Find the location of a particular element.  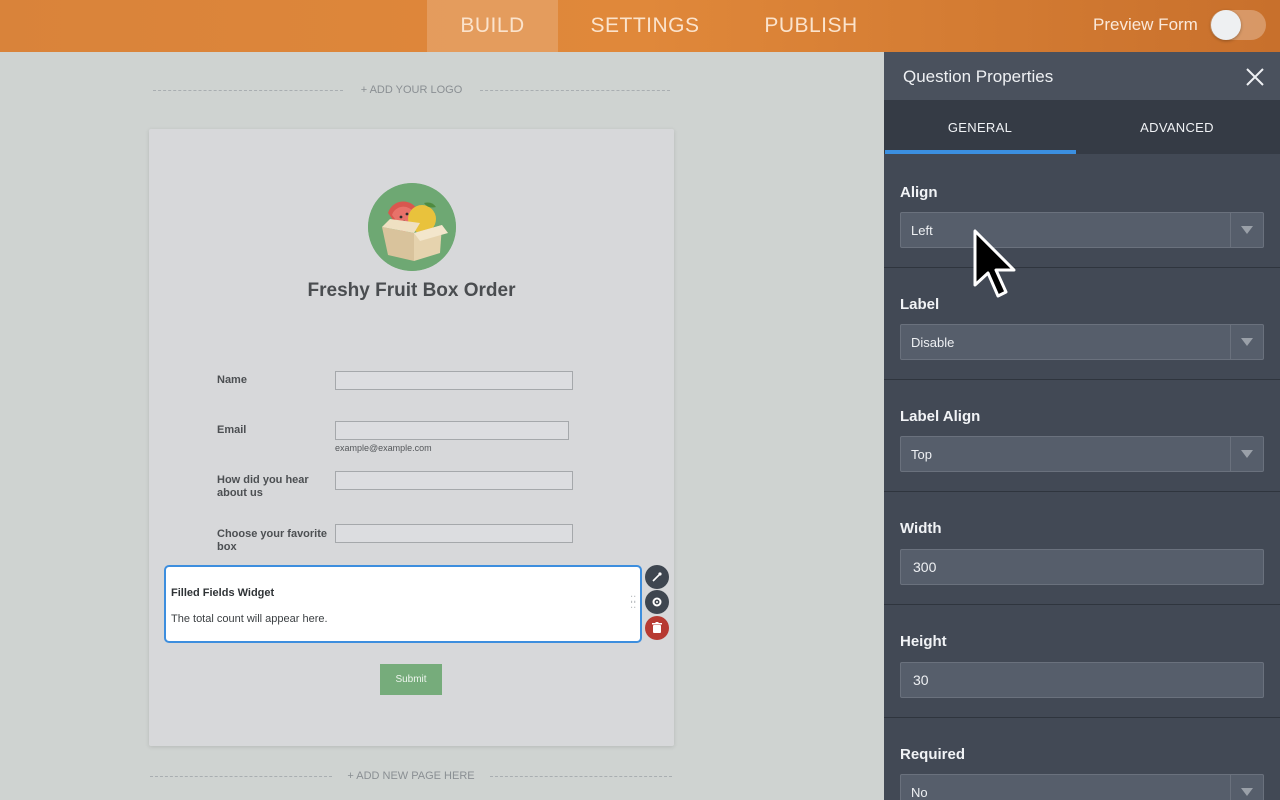

field-label-favorite-box: Choose your favorite box is located at coordinates (272, 540).